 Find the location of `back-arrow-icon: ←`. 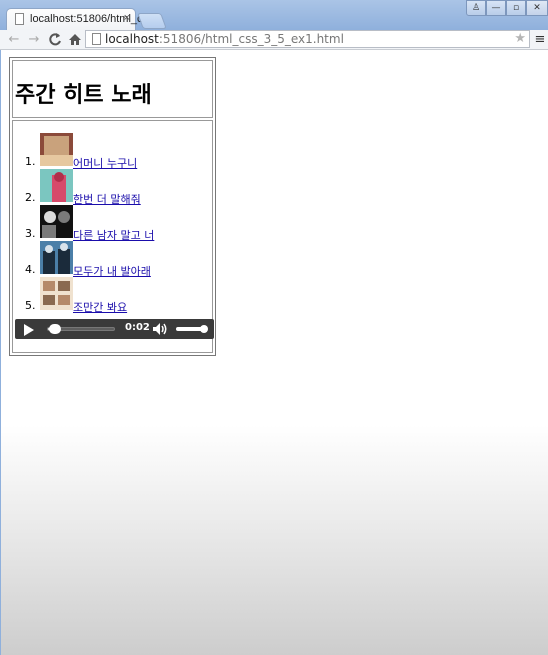

back-arrow-icon: ← is located at coordinates (14, 39).